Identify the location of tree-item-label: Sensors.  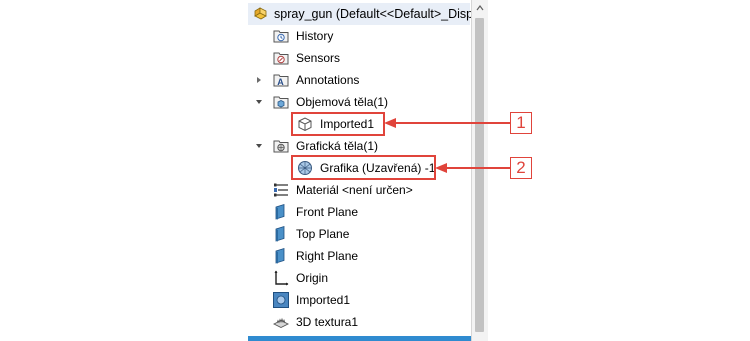
(318, 58).